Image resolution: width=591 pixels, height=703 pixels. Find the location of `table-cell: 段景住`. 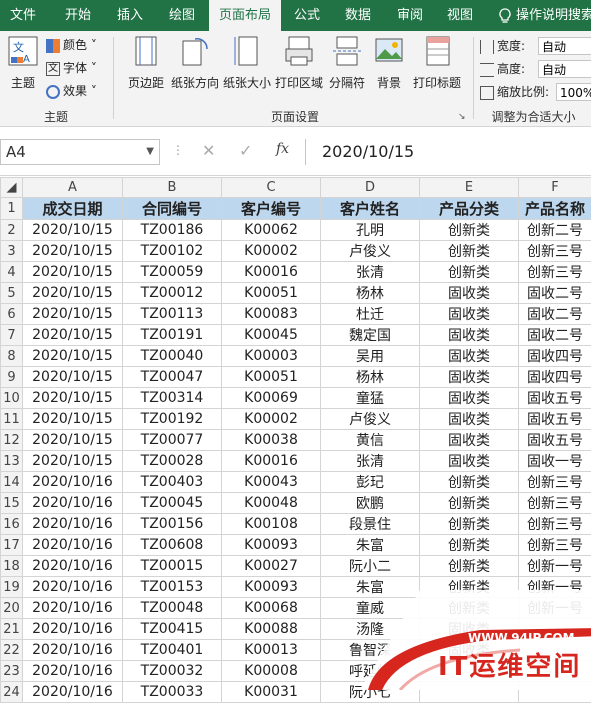

table-cell: 段景住 is located at coordinates (370, 524).